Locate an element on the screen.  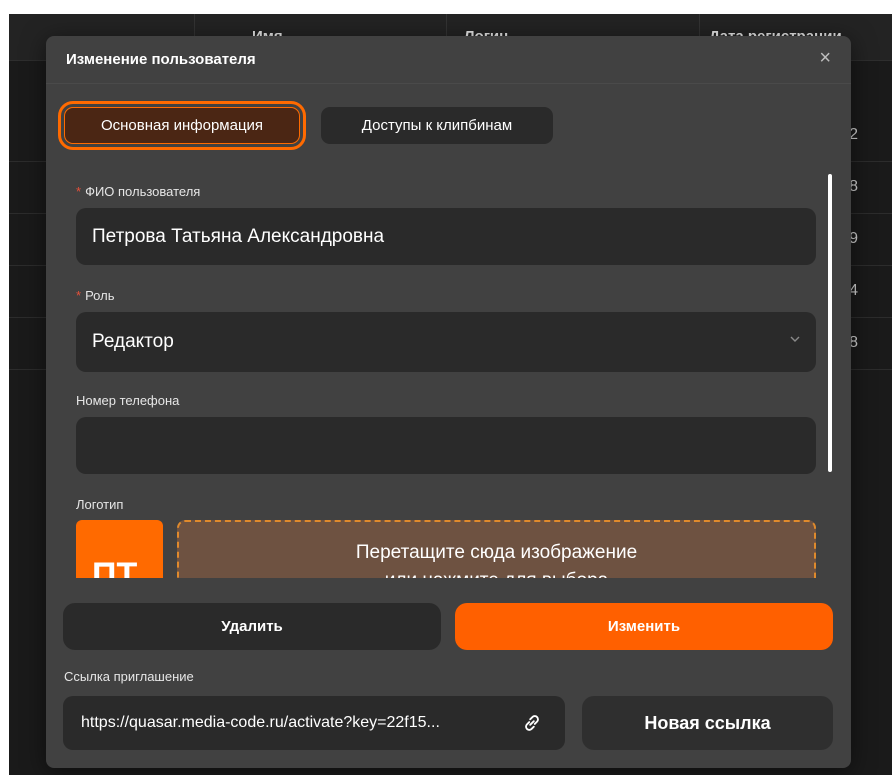
chevron-down-icon is located at coordinates (795, 339).